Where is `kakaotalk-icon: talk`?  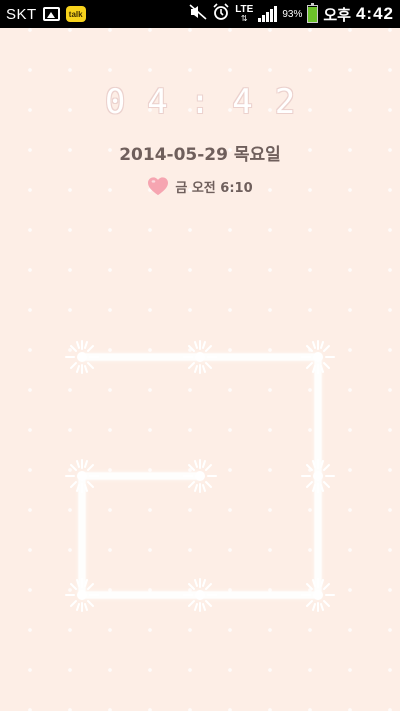 kakaotalk-icon: talk is located at coordinates (75, 14).